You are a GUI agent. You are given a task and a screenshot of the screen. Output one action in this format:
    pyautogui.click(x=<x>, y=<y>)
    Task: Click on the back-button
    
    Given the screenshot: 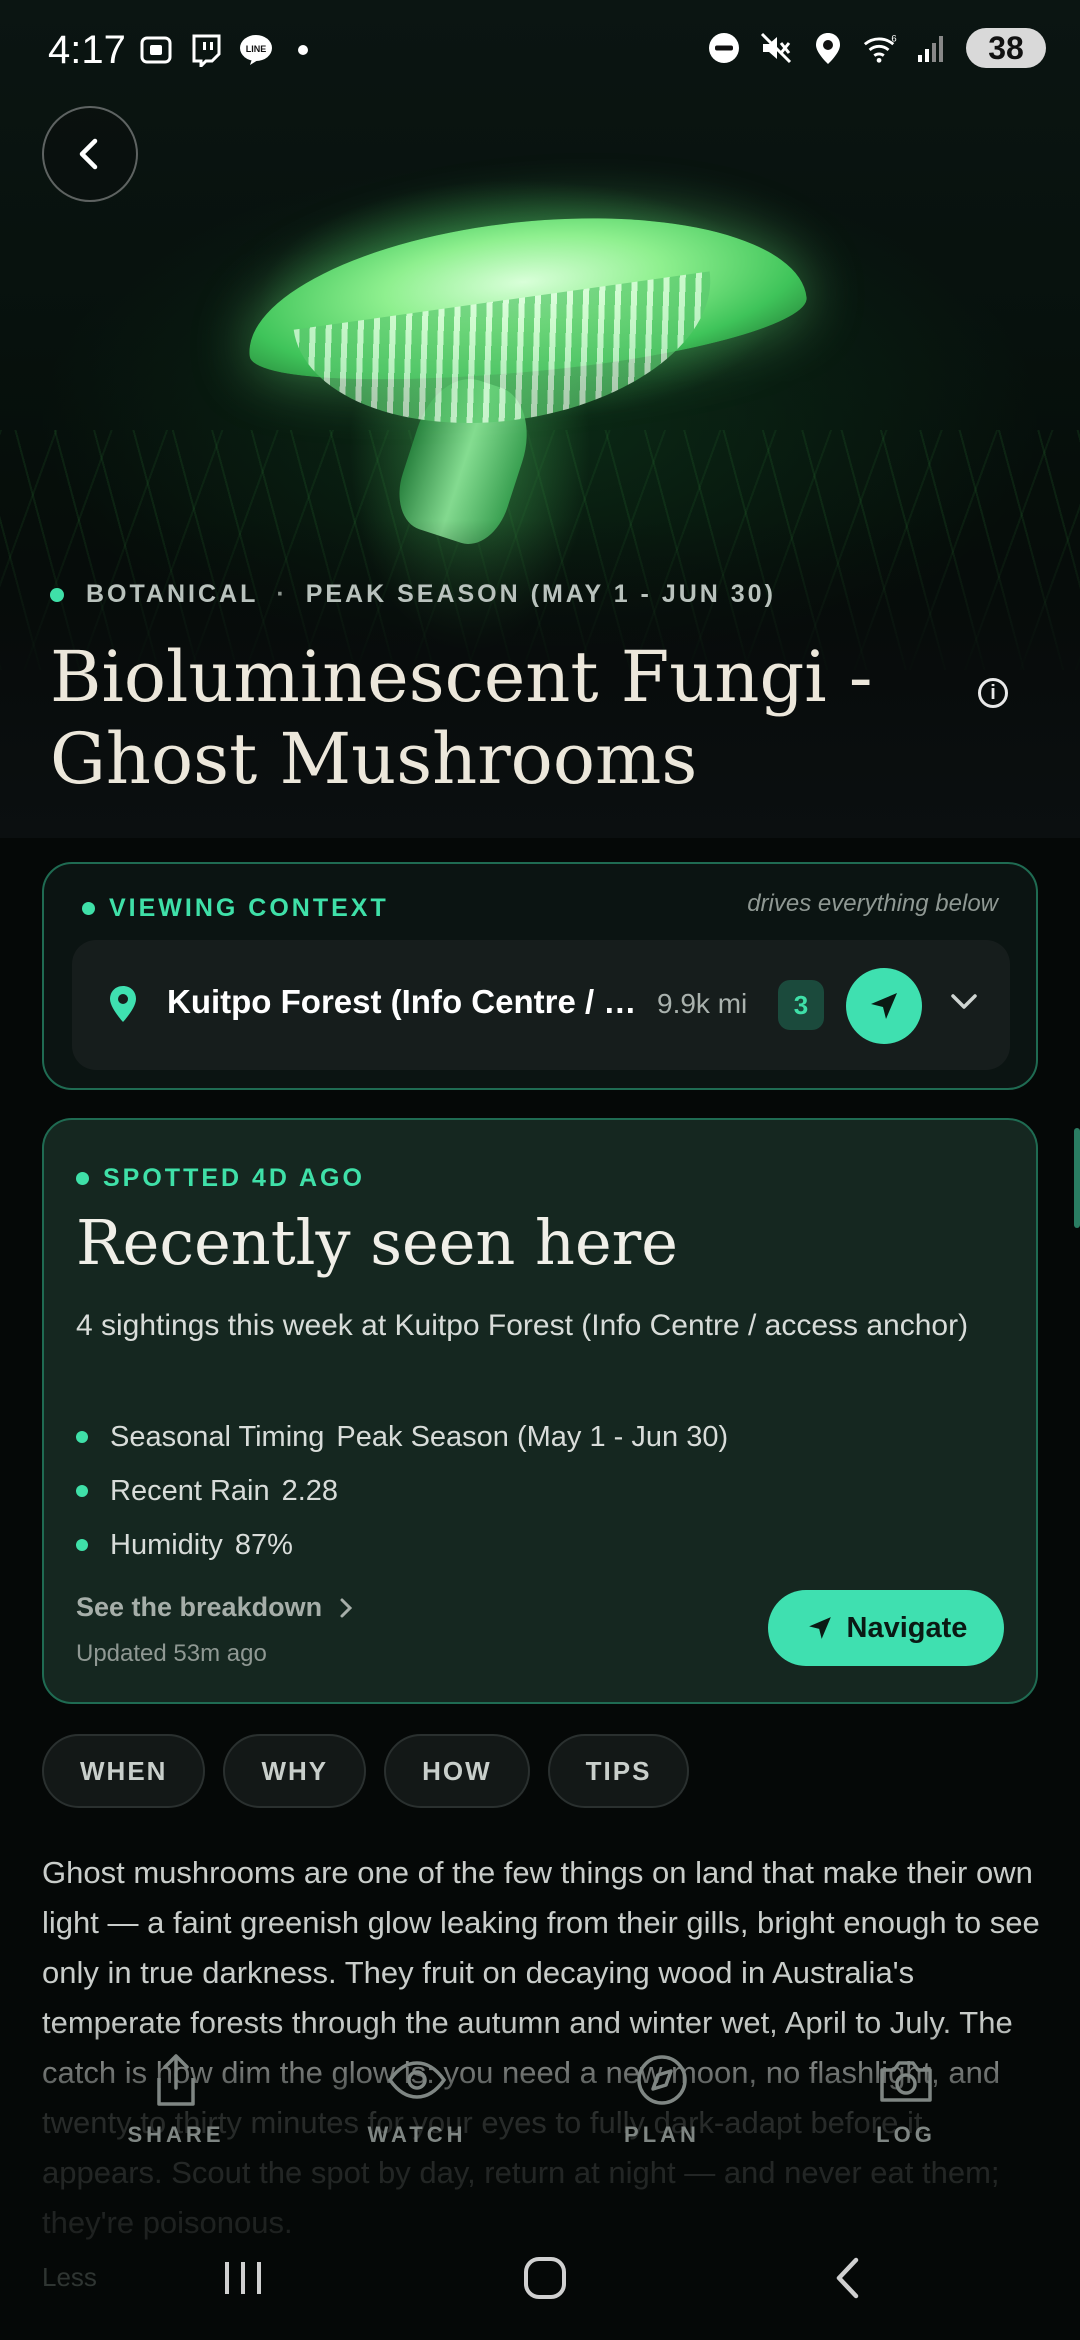 What is the action you would take?
    pyautogui.click(x=90, y=154)
    